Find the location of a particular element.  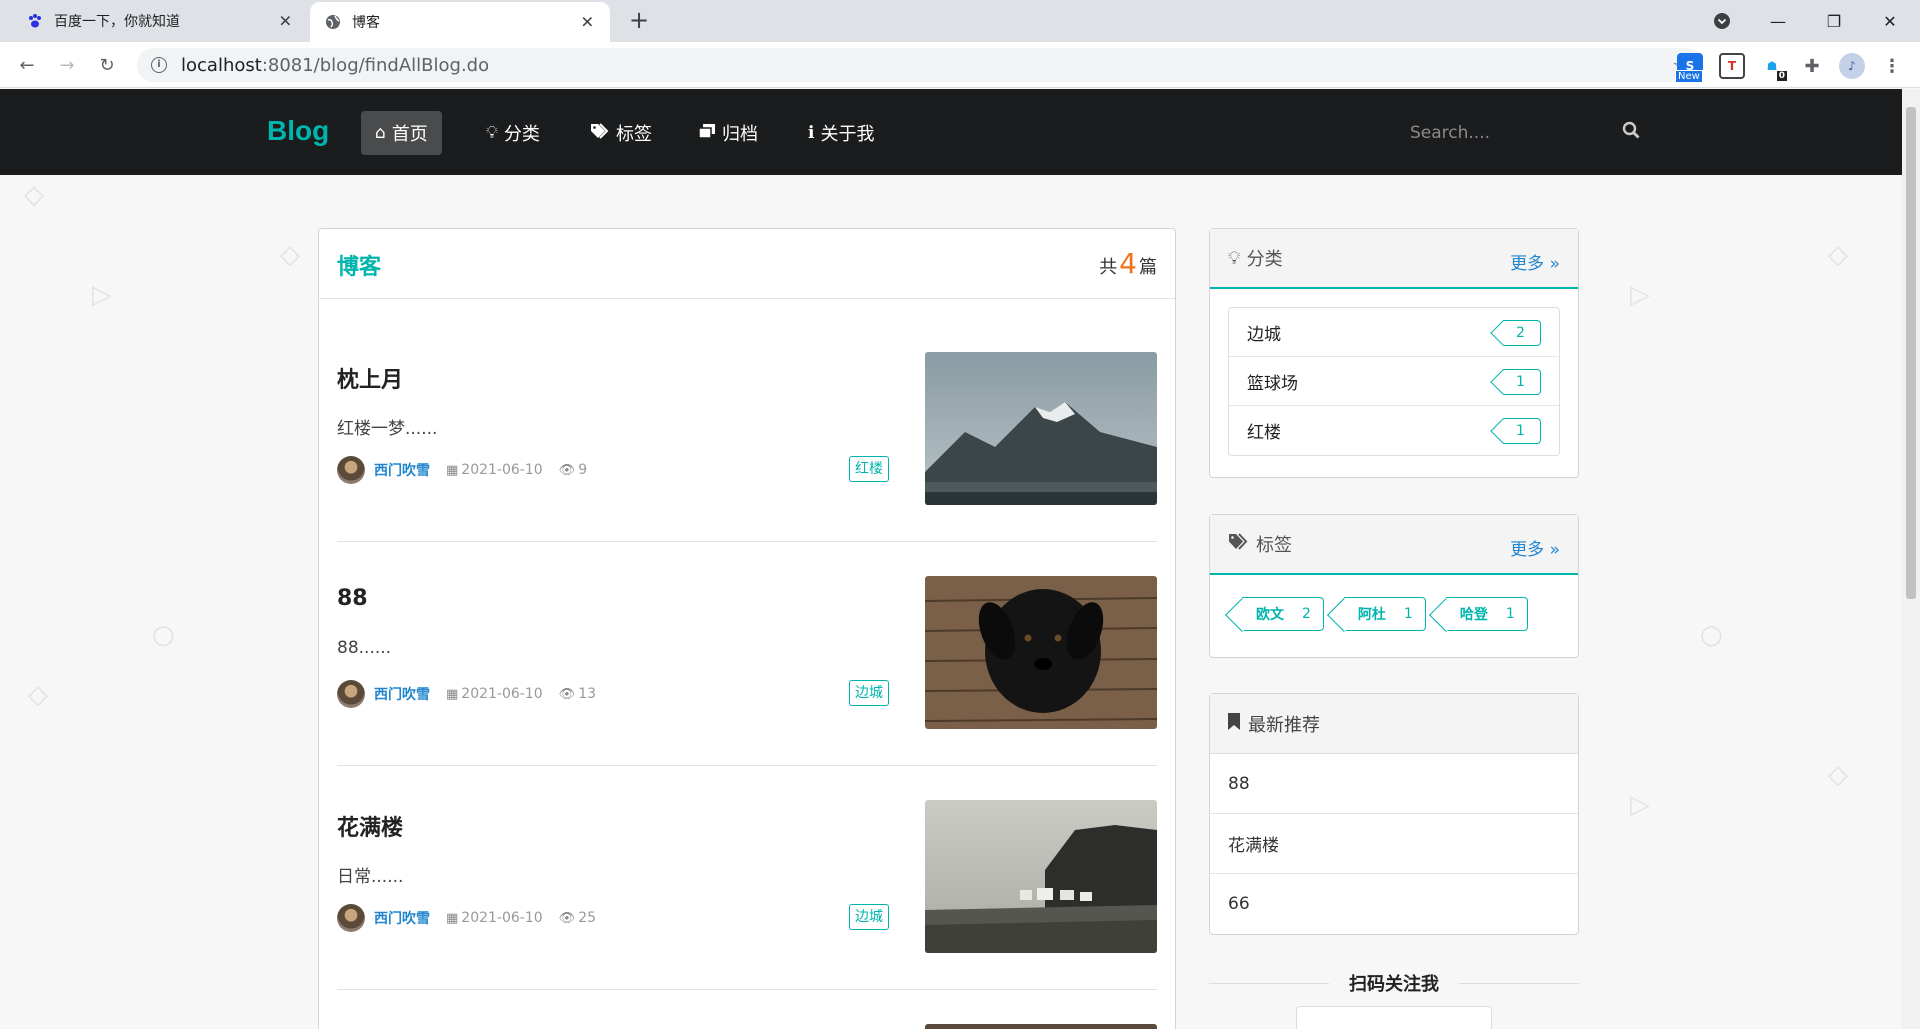

count-prefix: 共 is located at coordinates (1108, 267).